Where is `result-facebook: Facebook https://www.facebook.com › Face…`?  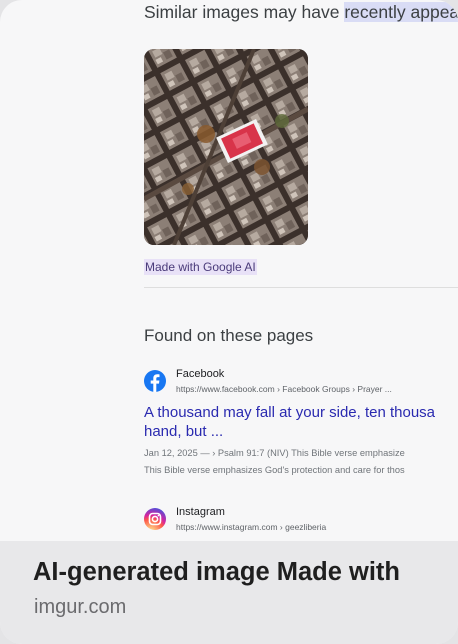 result-facebook: Facebook https://www.facebook.com › Face… is located at coordinates (301, 425).